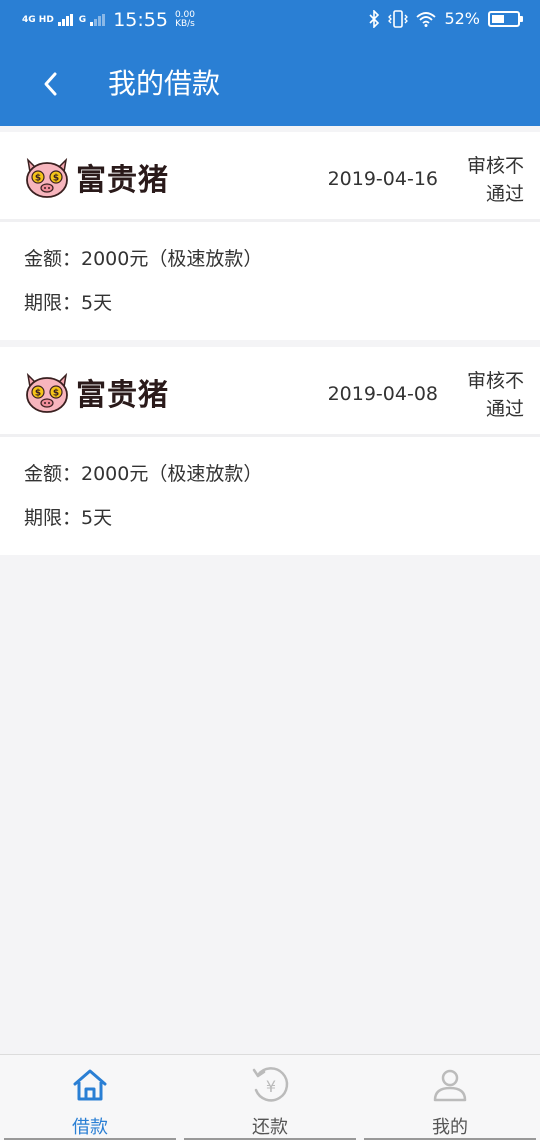 This screenshot has height=1140, width=540. I want to click on tab-label: 还款, so click(270, 1127).